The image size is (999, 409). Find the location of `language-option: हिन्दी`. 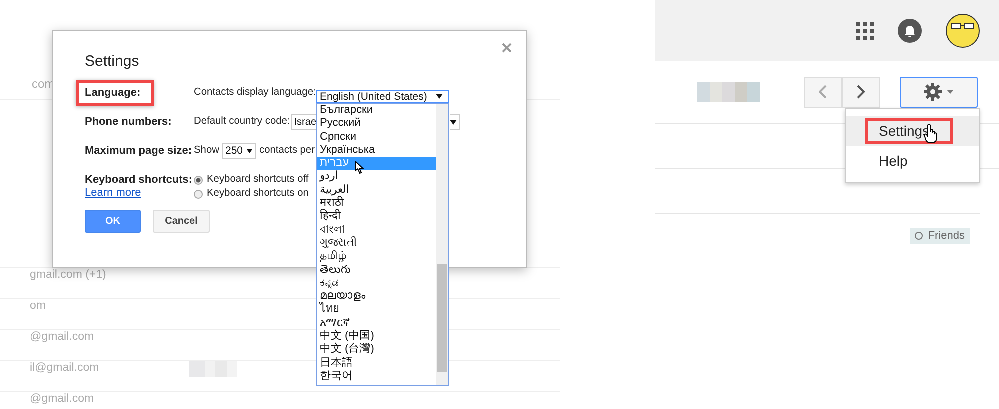

language-option: हिन्दी is located at coordinates (376, 217).